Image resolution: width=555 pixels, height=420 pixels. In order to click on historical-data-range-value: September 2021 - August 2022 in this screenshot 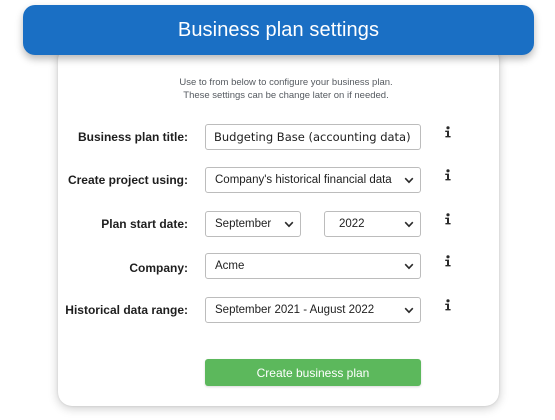, I will do `click(295, 310)`.